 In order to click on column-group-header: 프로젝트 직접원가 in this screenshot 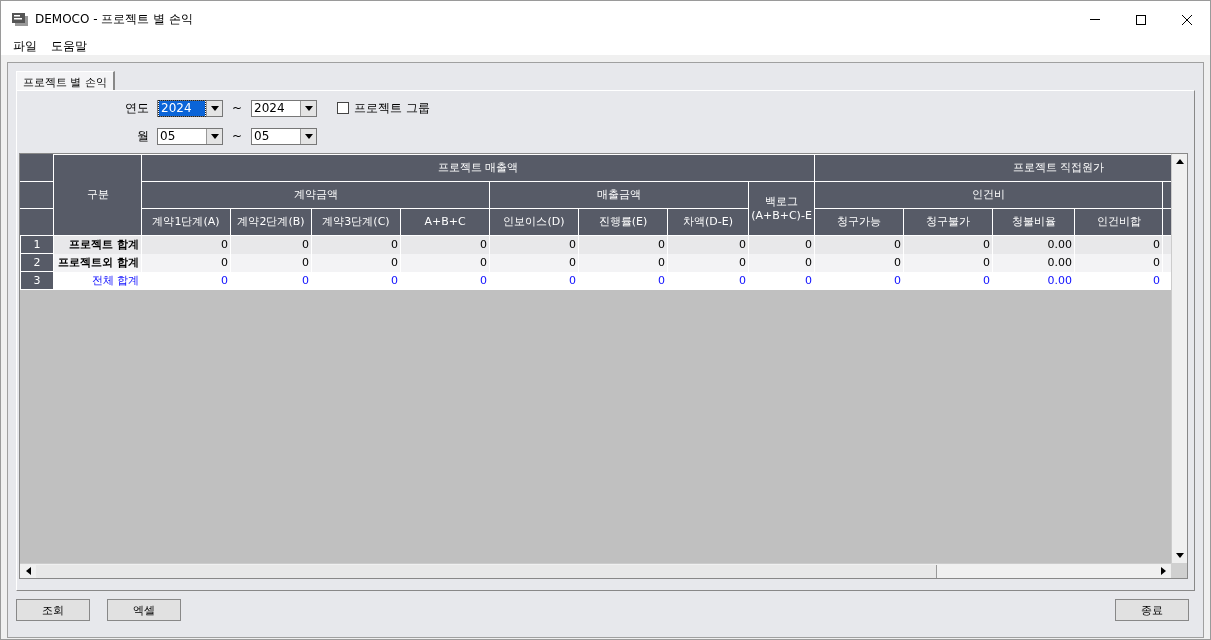, I will do `click(992, 168)`.